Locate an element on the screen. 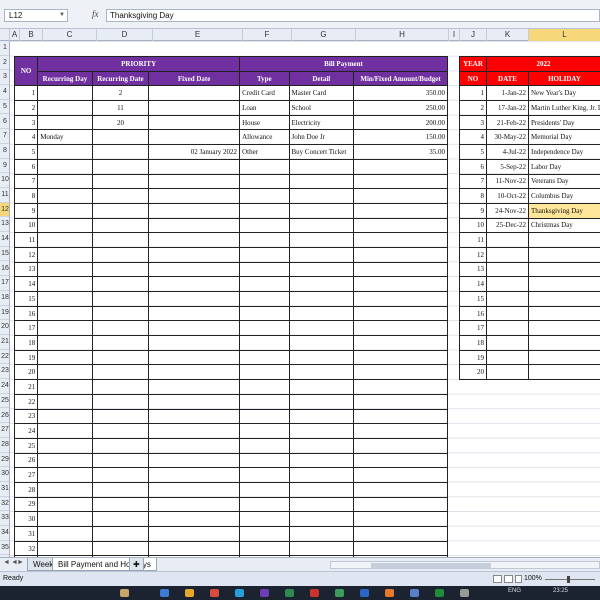 The image size is (600, 600). row-header: 13 is located at coordinates (4, 225).